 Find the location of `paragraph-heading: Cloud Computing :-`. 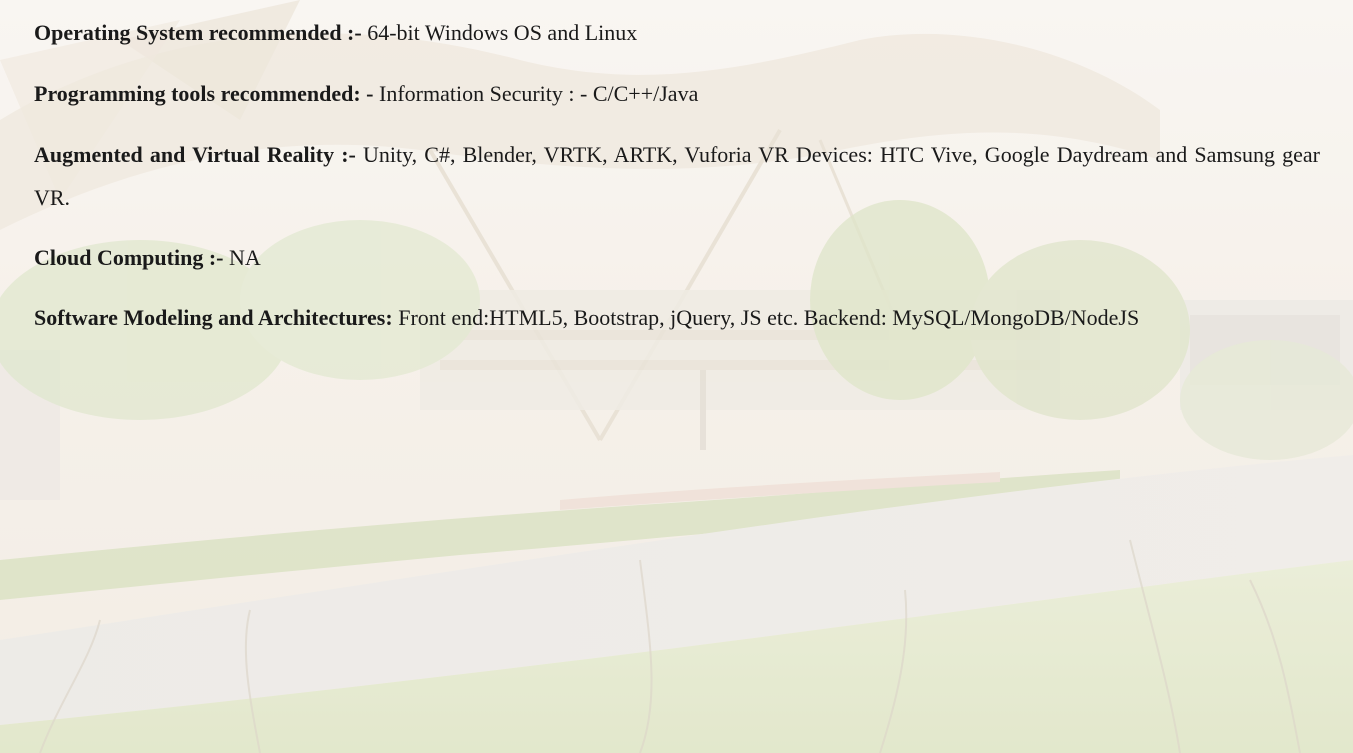

paragraph-heading: Cloud Computing :- is located at coordinates (129, 257).